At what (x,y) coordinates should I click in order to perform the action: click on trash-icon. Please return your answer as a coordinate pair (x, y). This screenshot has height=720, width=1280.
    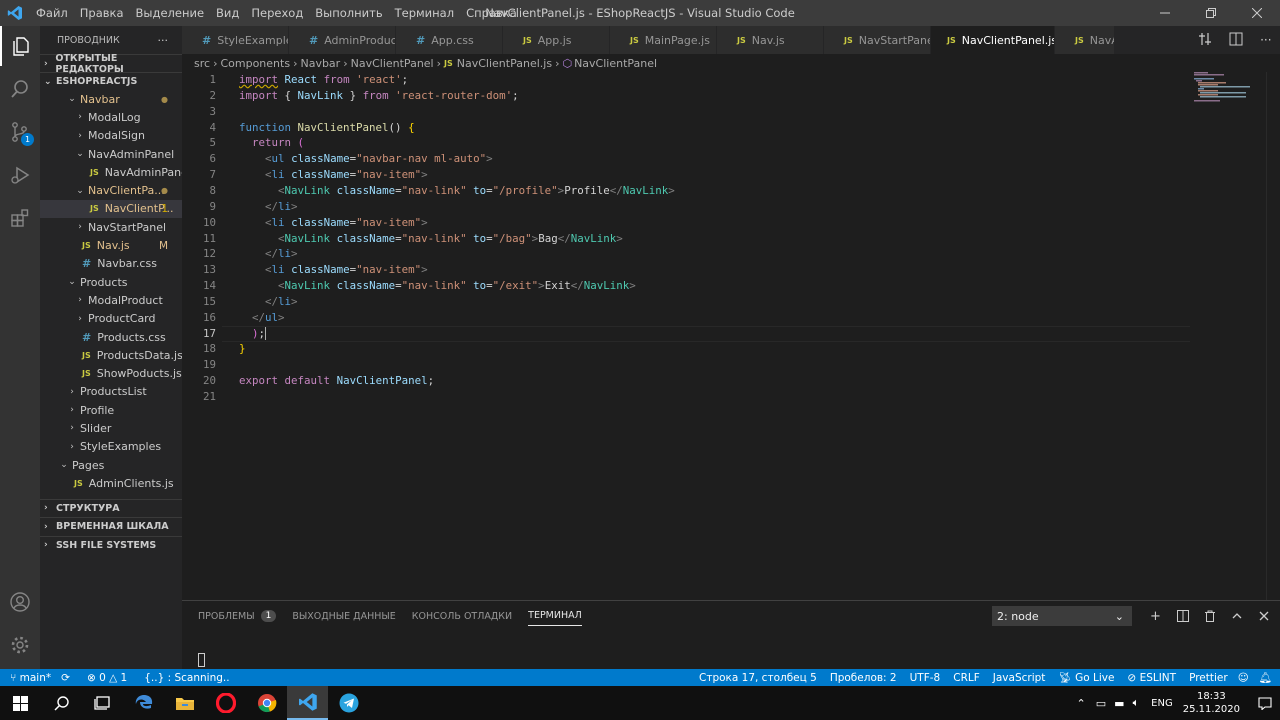
    Looking at the image, I should click on (1209, 616).